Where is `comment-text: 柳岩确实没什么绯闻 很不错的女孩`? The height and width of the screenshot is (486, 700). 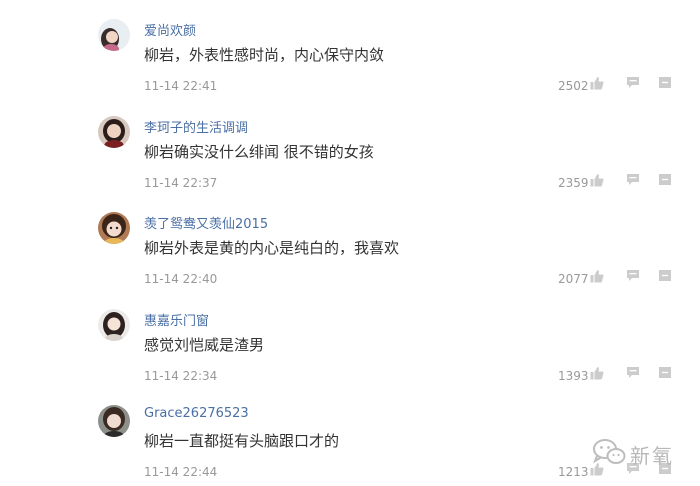 comment-text: 柳岩确实没什么绯闻 很不错的女孩 is located at coordinates (259, 152).